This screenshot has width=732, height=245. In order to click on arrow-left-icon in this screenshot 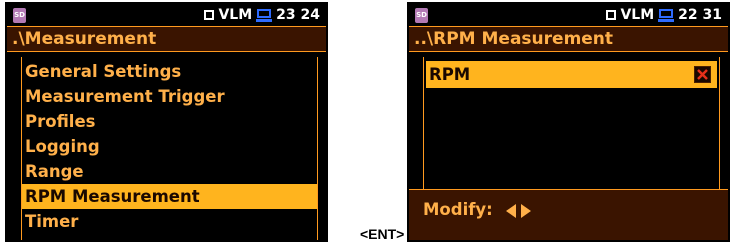, I will do `click(511, 211)`.